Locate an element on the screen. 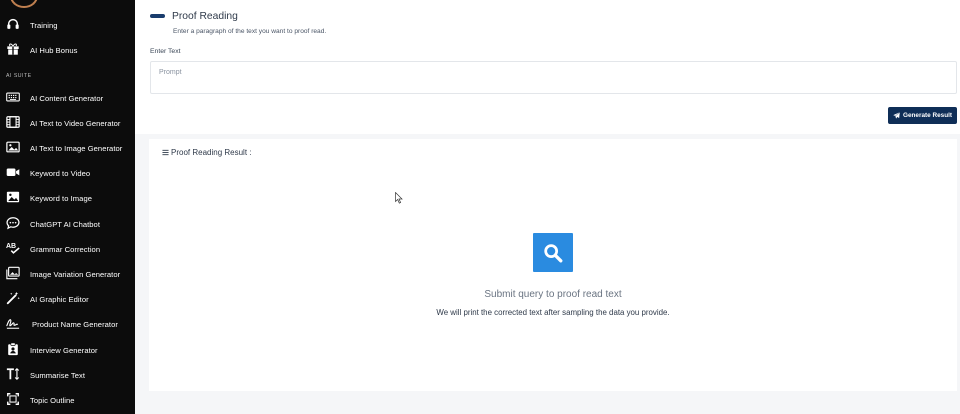 The width and height of the screenshot is (960, 414). sidebar-item-label: Topic Outline is located at coordinates (52, 400).